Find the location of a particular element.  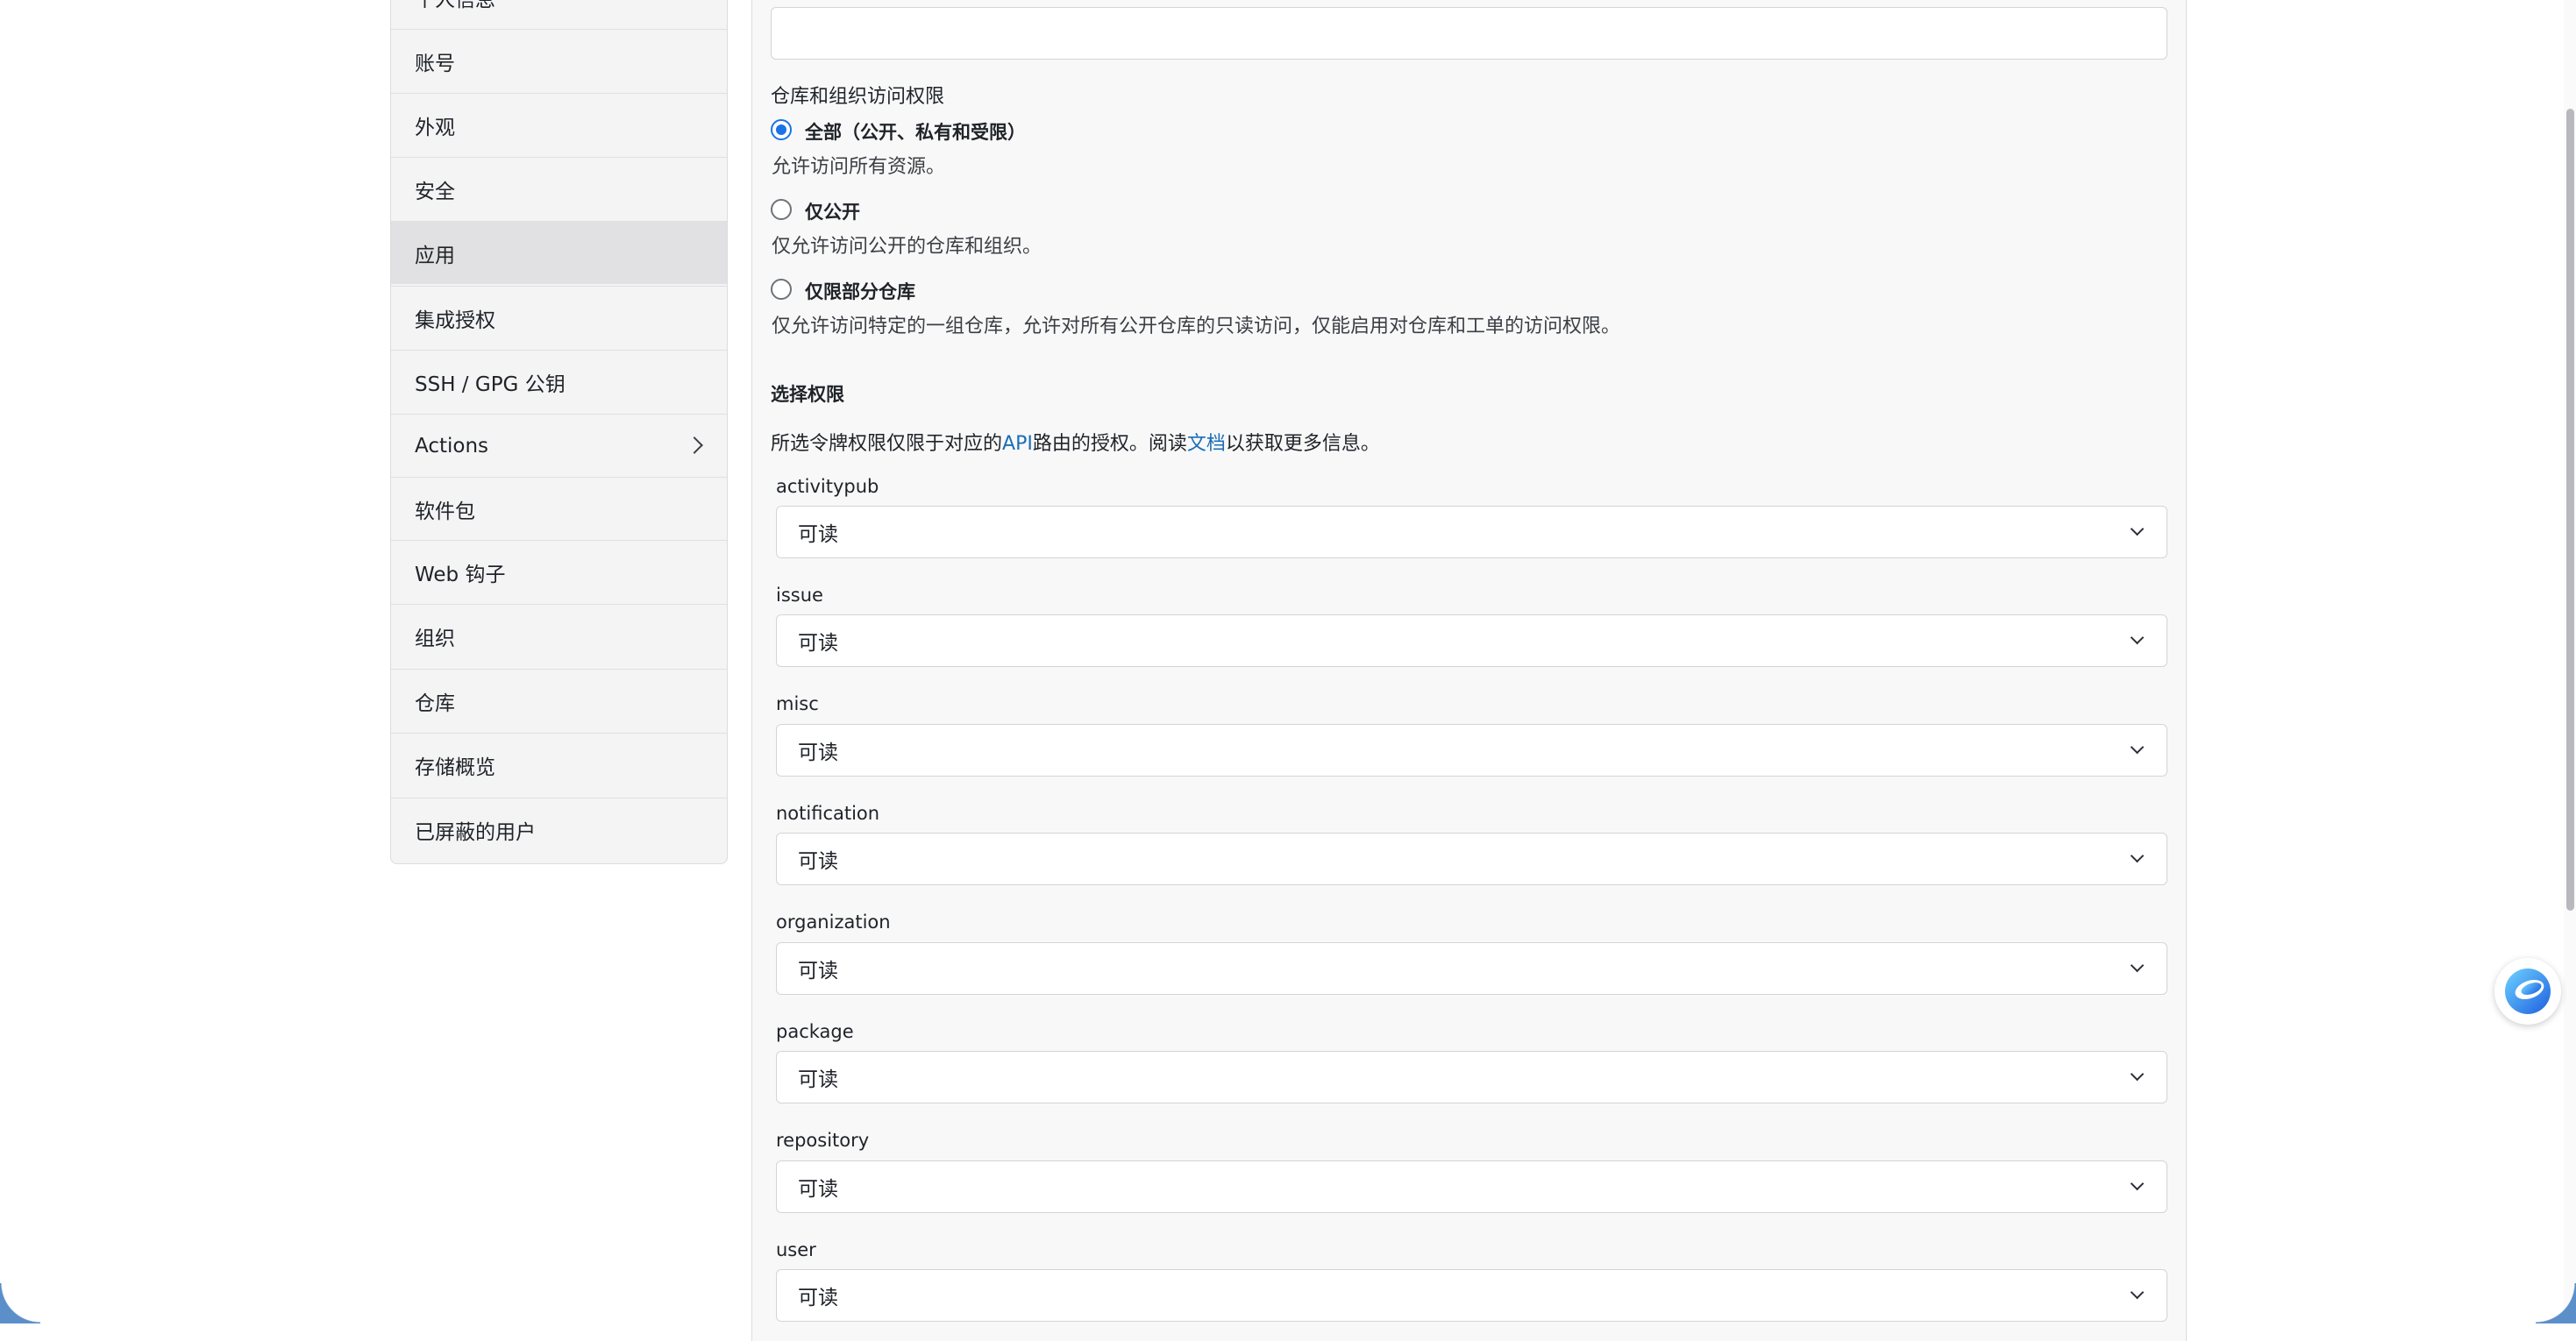

perm-select-misc: 可读 is located at coordinates (1471, 750).